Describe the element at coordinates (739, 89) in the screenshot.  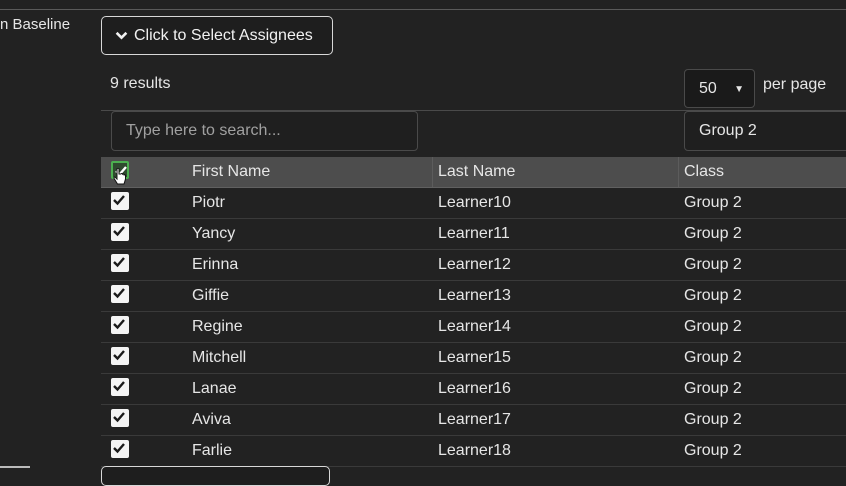
I see `caret-down-icon: ▼` at that location.